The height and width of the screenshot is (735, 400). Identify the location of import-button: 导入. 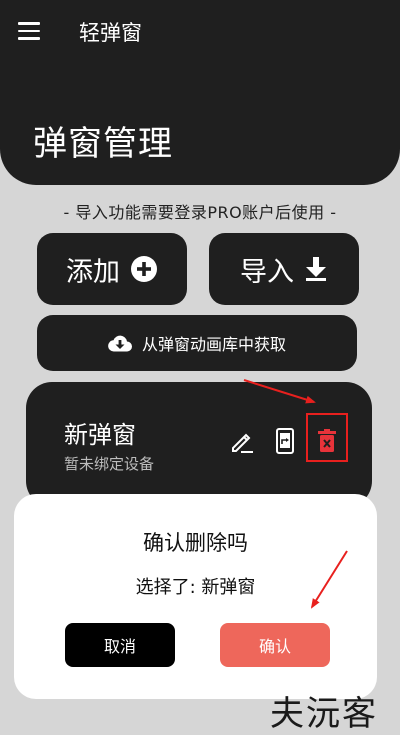
(284, 269).